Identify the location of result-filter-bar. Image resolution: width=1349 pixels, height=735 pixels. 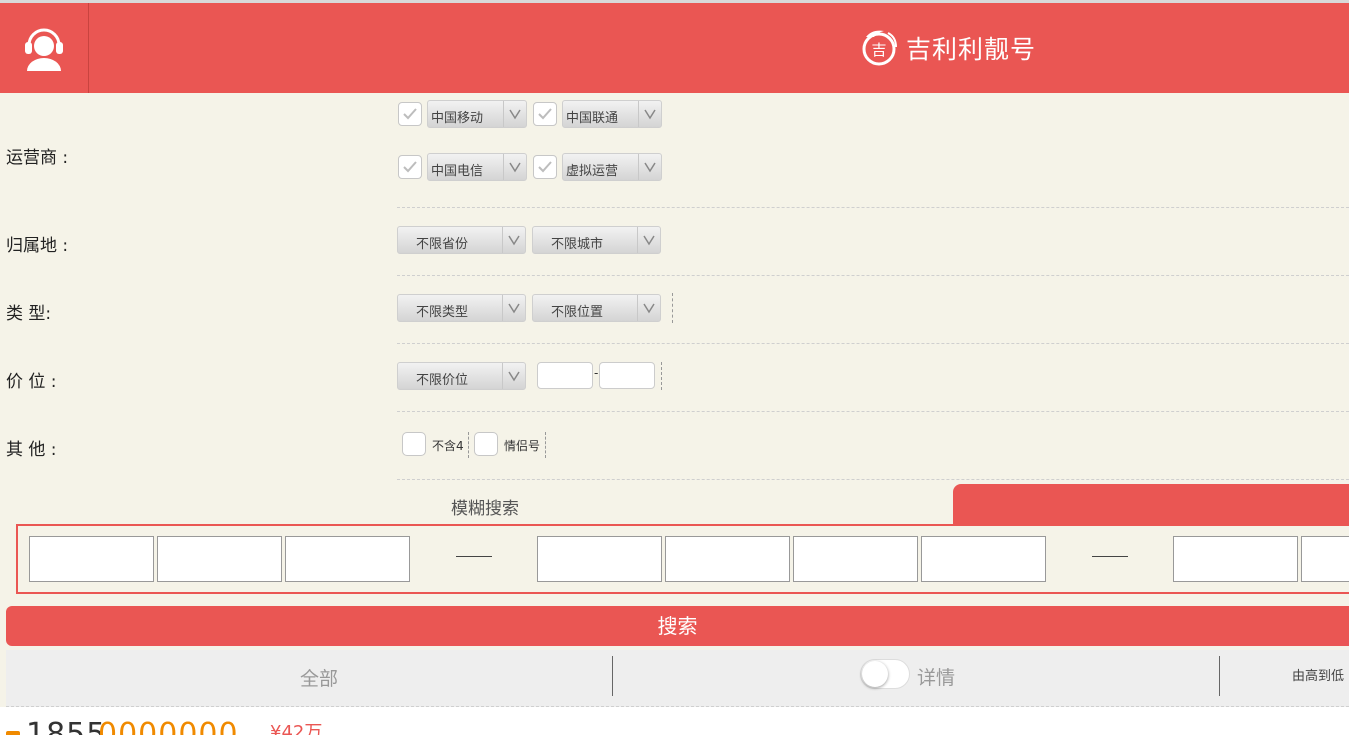
(677, 678).